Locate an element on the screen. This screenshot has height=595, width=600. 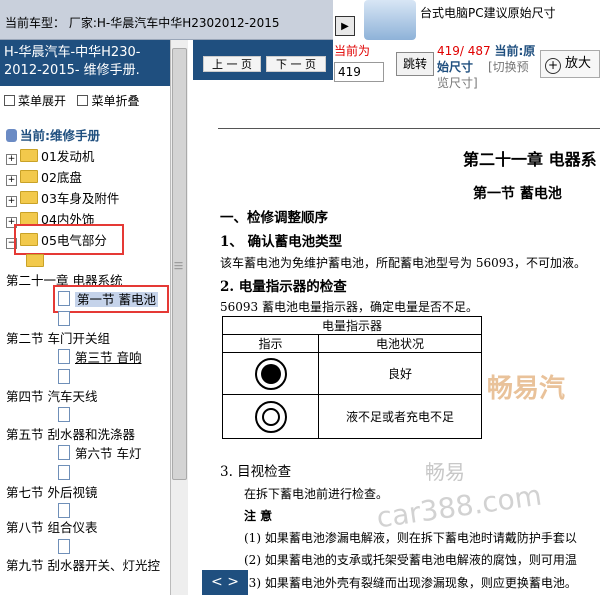
tree-root: 当前:维修手册 is located at coordinates (50, 136).